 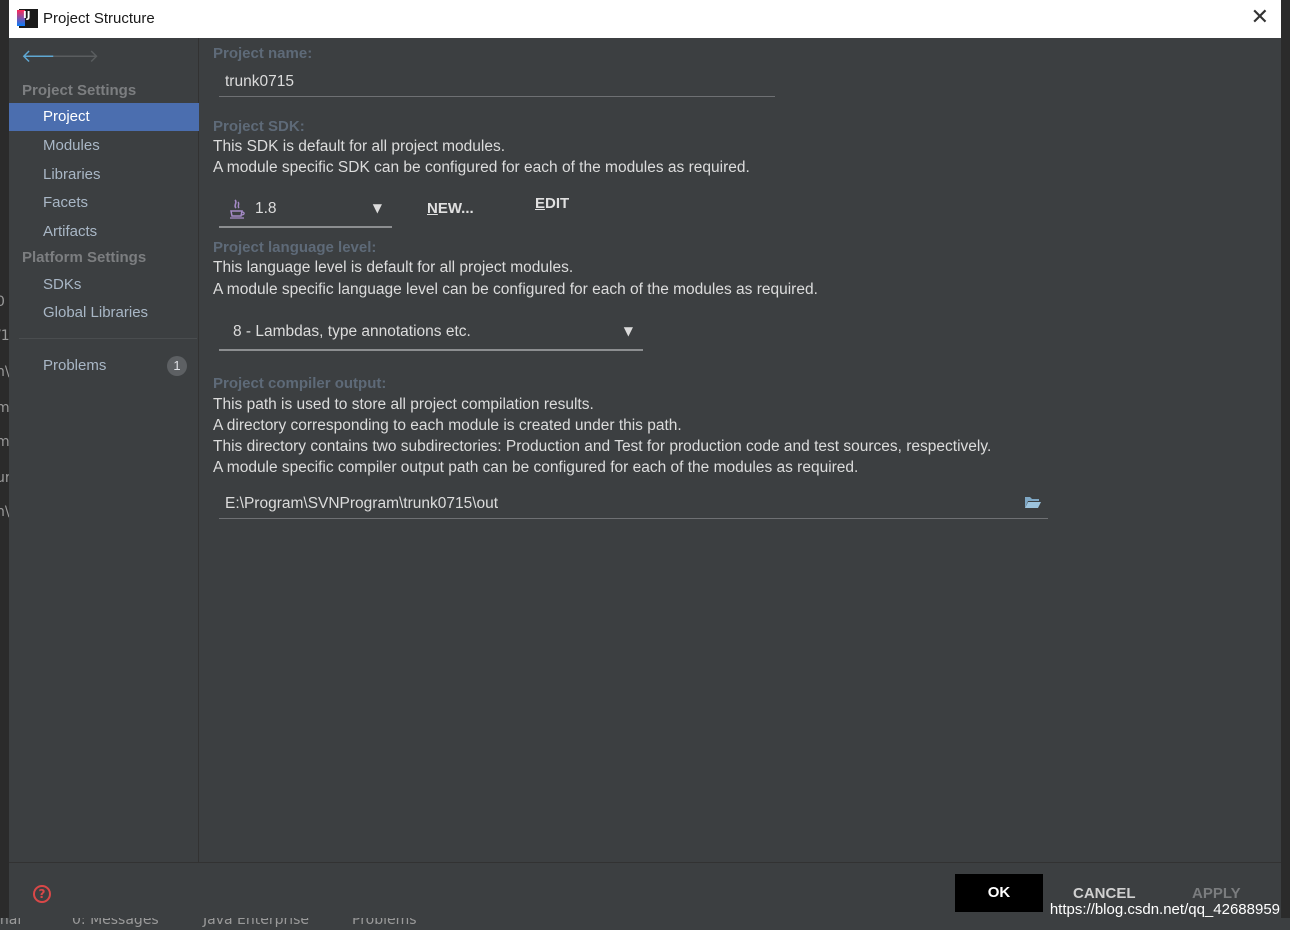 I want to click on ide-background-left: 0 /1 n\ m m ur n\, so click(x=4, y=465).